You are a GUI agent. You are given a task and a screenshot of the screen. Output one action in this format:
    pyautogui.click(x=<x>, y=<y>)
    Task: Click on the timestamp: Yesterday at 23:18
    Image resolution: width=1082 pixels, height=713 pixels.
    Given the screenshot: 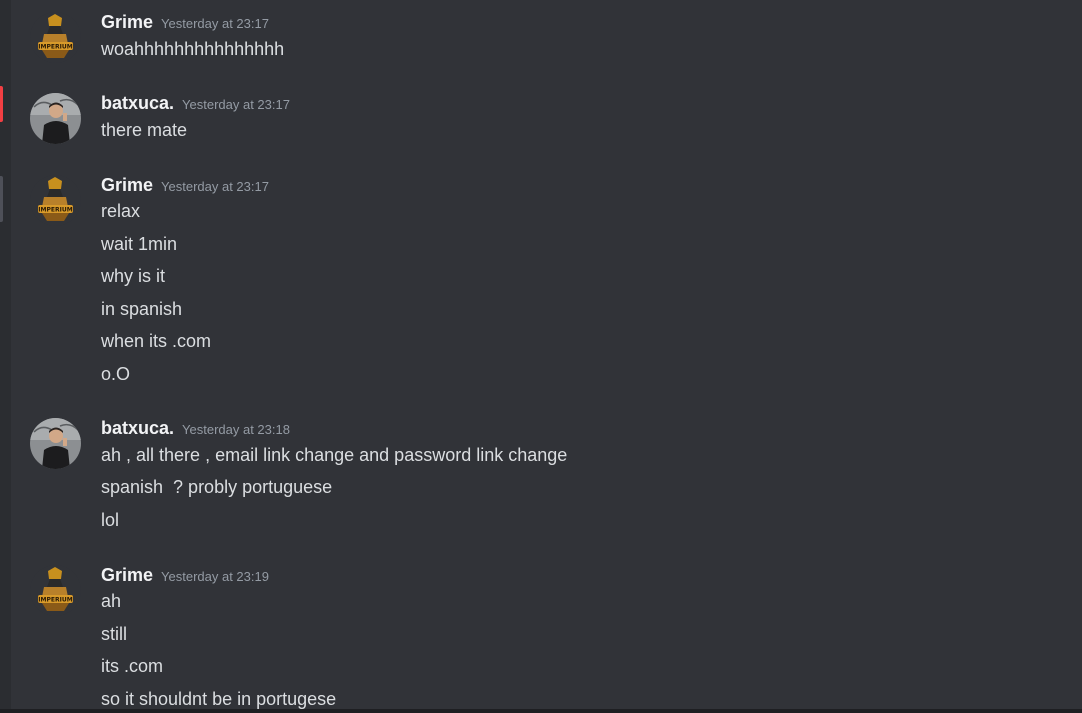 What is the action you would take?
    pyautogui.click(x=236, y=429)
    